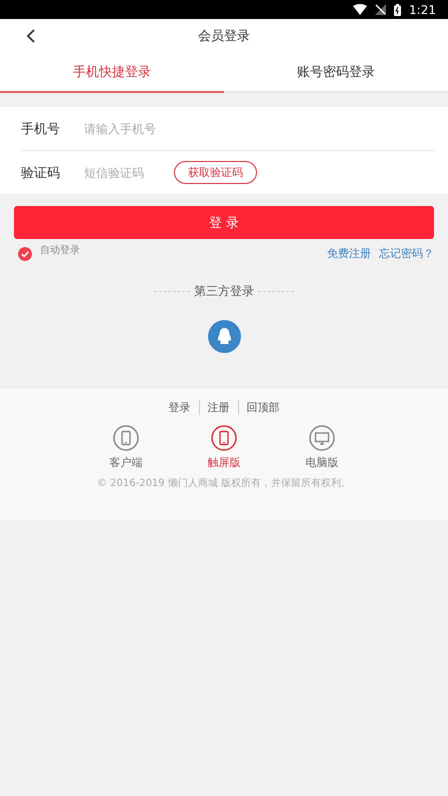  Describe the element at coordinates (224, 291) in the screenshot. I see `section-title: 第三方登录` at that location.